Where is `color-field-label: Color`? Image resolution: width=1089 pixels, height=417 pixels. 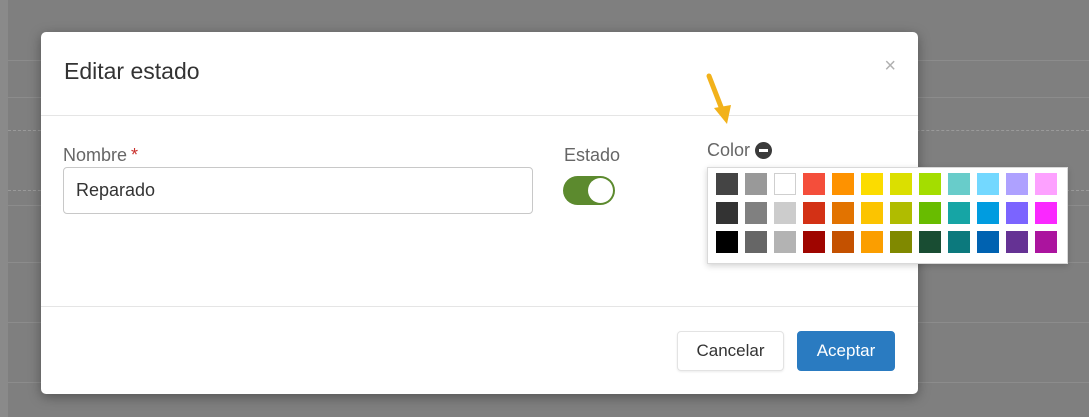 color-field-label: Color is located at coordinates (740, 150).